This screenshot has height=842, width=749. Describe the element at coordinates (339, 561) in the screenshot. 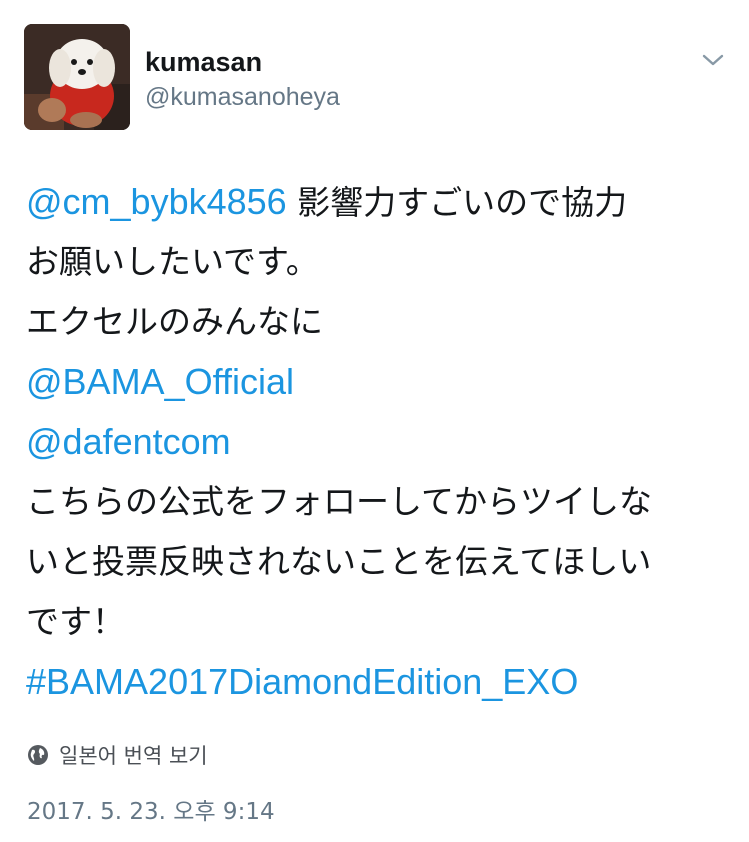

I see `tweet-text-segment: いと投票反映されないことを伝えてほしい` at that location.